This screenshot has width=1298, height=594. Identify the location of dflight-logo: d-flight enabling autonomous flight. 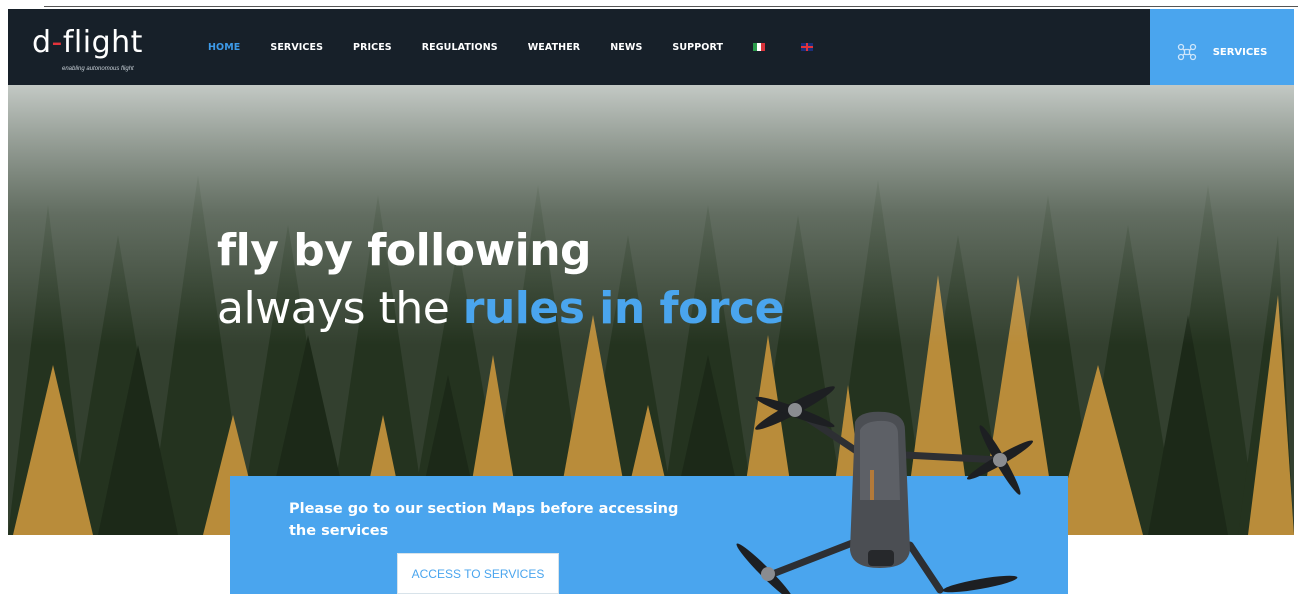
(92, 49).